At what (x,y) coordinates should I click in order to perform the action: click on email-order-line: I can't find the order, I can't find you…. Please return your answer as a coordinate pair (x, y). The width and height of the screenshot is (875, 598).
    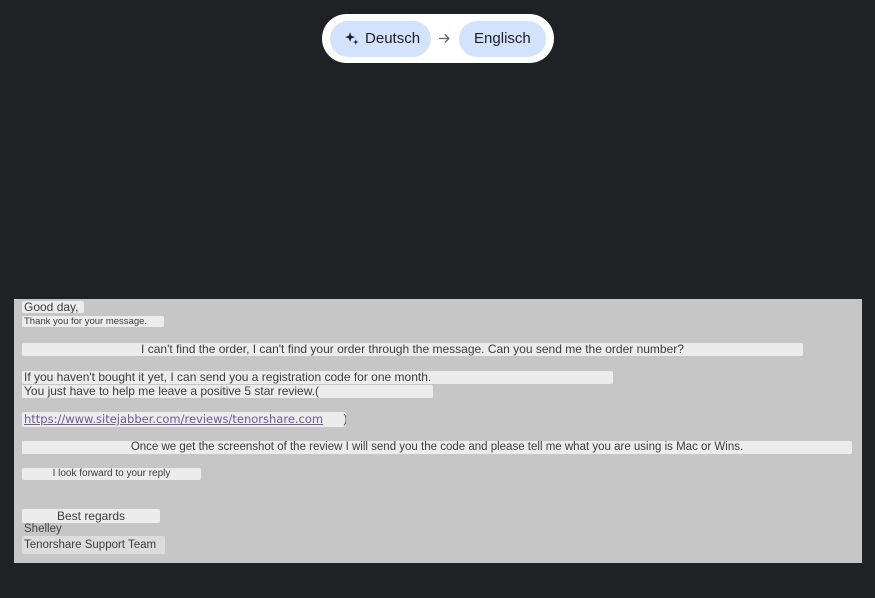
    Looking at the image, I should click on (412, 349).